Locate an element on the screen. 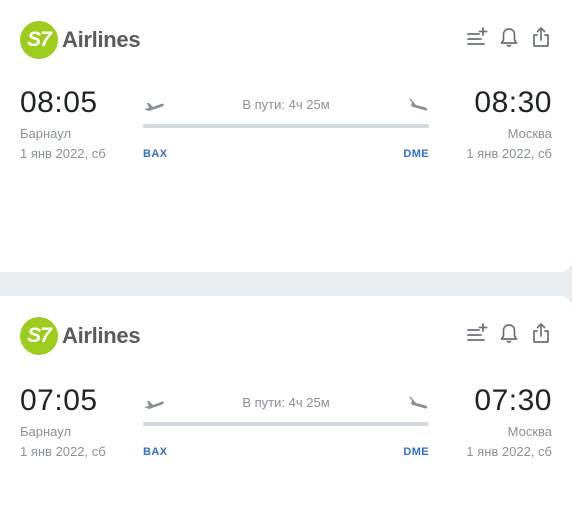  departure-time: 07:05 is located at coordinates (59, 400).